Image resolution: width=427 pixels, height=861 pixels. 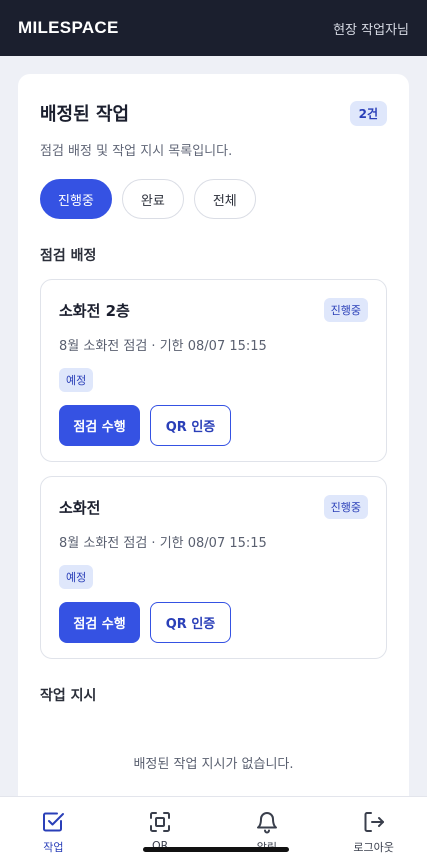 I want to click on filter-all: 전체, so click(x=224, y=199).